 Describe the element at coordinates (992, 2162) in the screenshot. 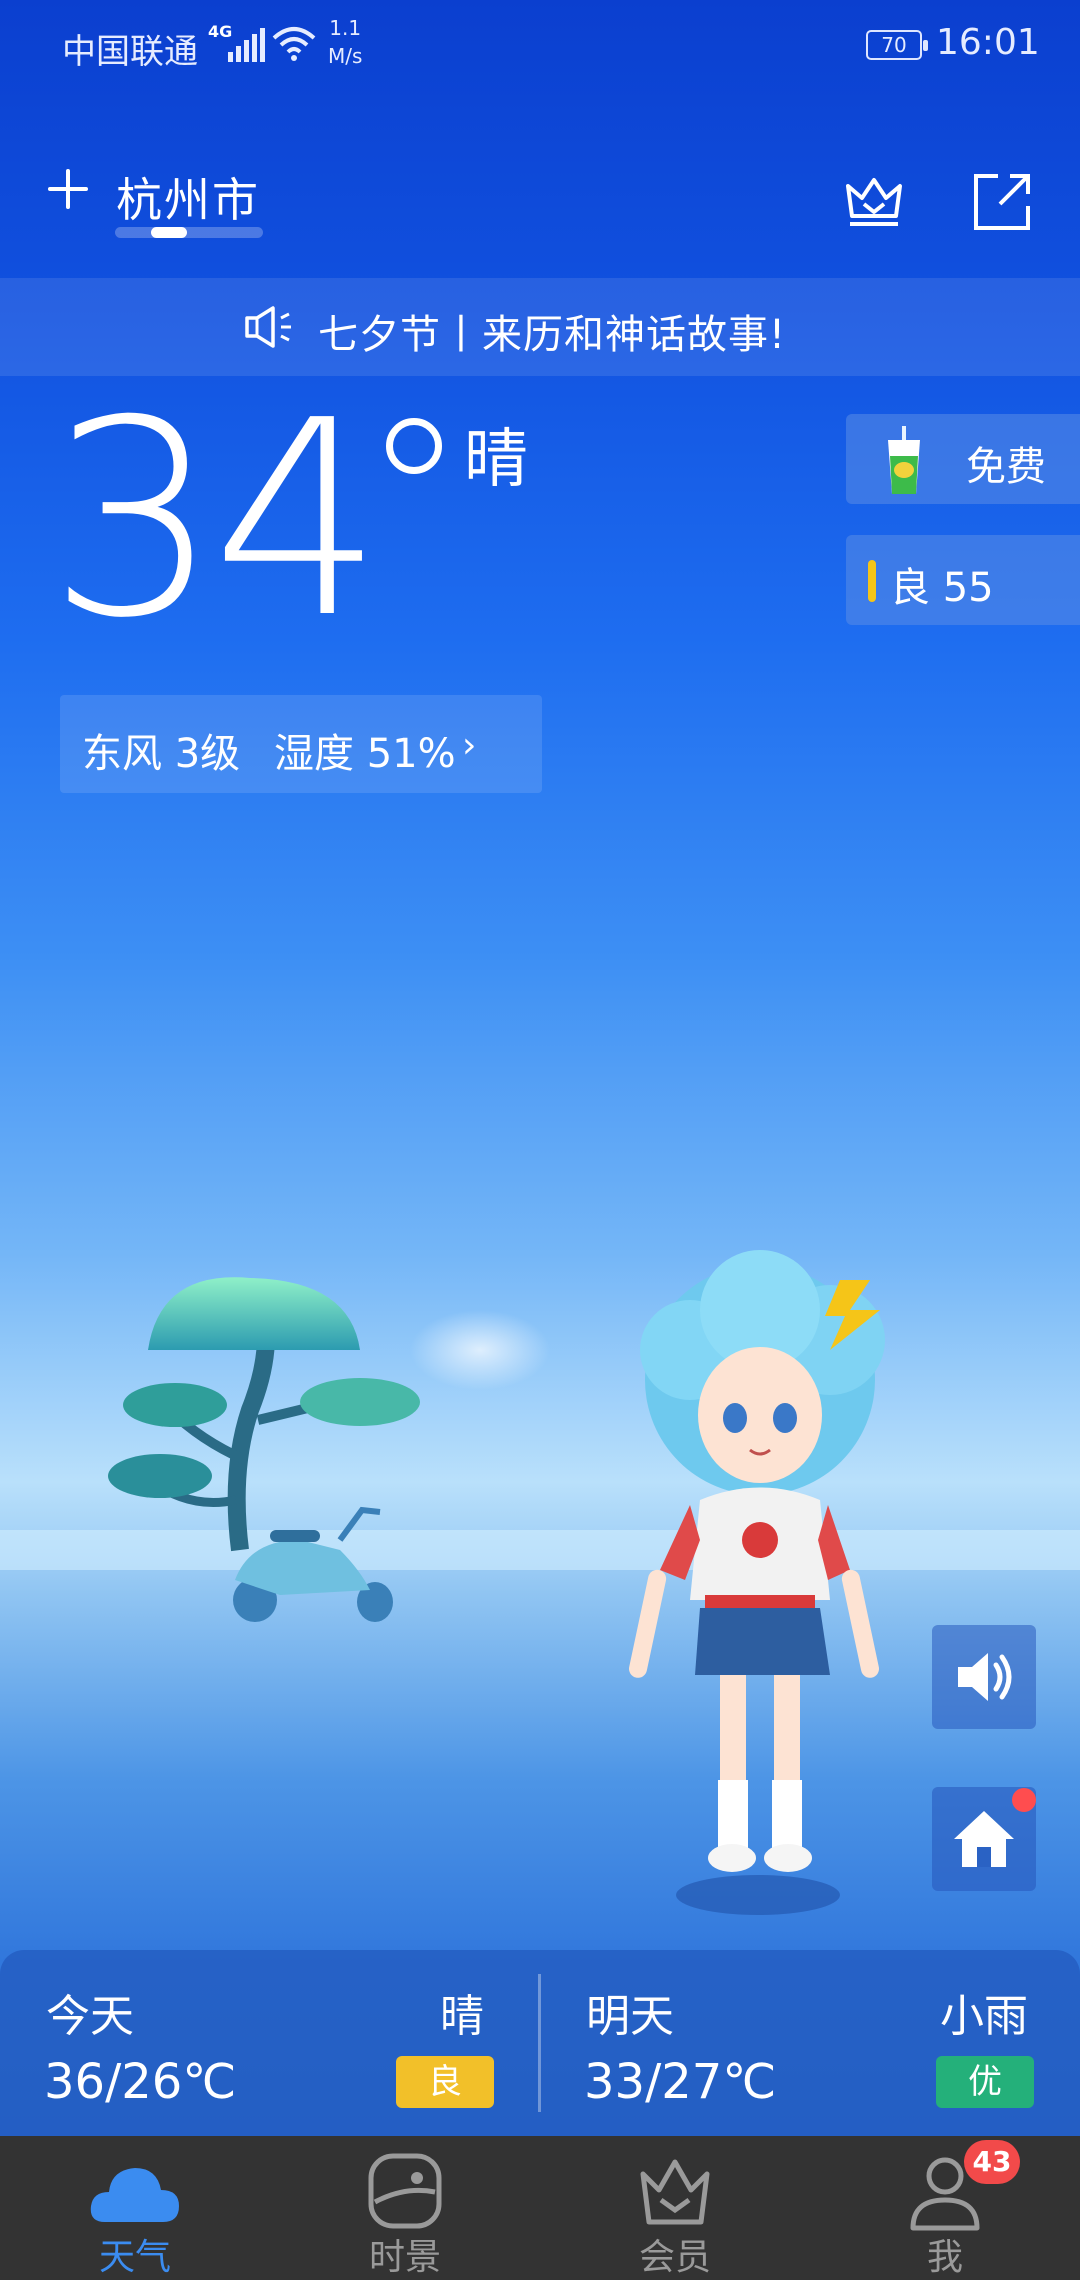

I see `notification-count-badge: 43` at that location.